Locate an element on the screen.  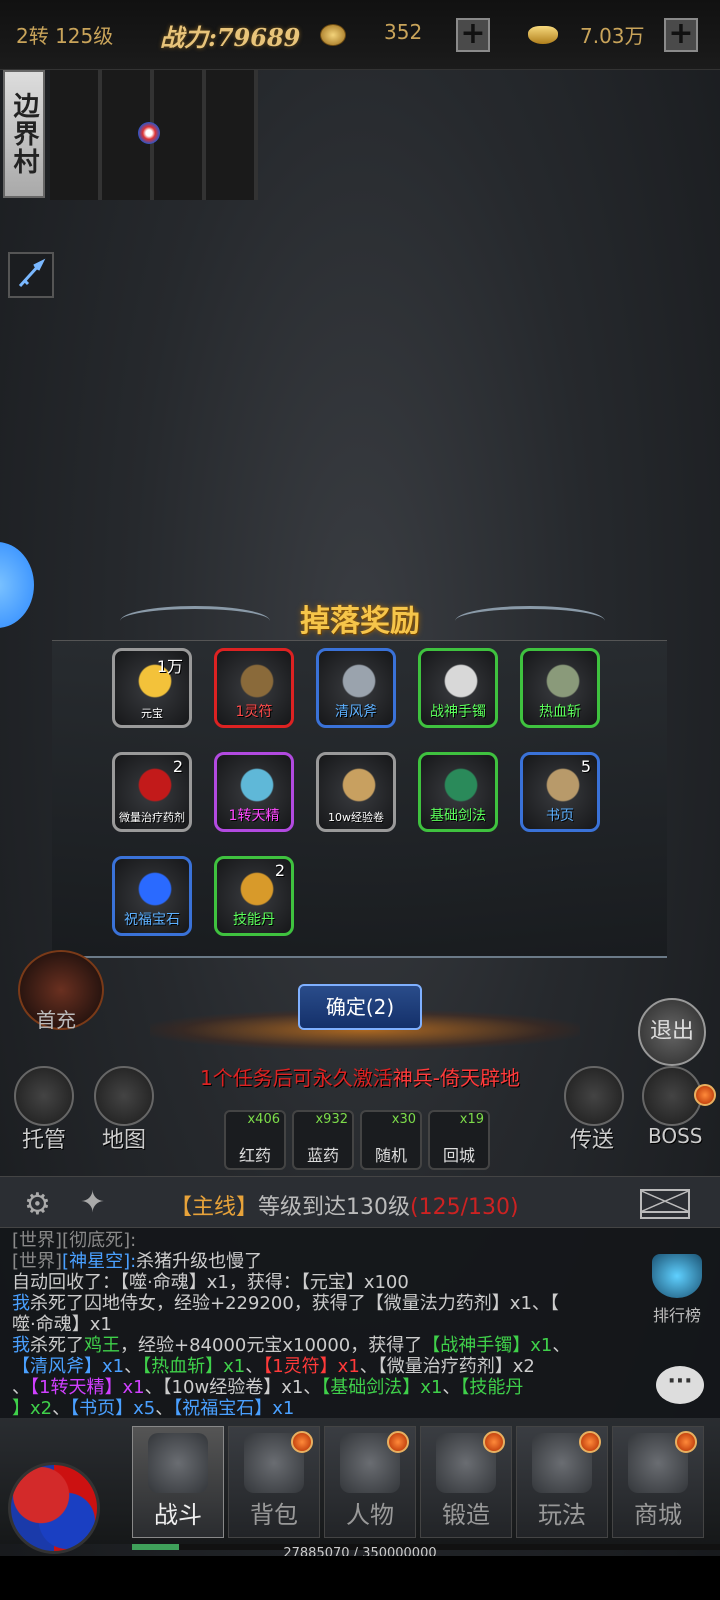
potion-name: 随机 is located at coordinates (390, 1155).